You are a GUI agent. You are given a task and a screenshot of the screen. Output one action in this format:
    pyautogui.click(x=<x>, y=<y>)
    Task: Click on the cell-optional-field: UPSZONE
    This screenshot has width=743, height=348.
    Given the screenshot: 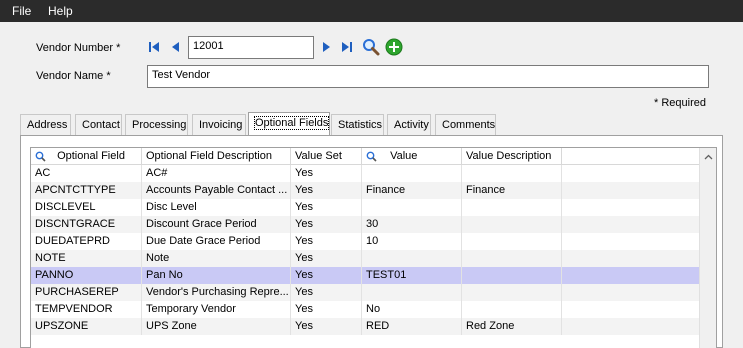 What is the action you would take?
    pyautogui.click(x=86, y=326)
    